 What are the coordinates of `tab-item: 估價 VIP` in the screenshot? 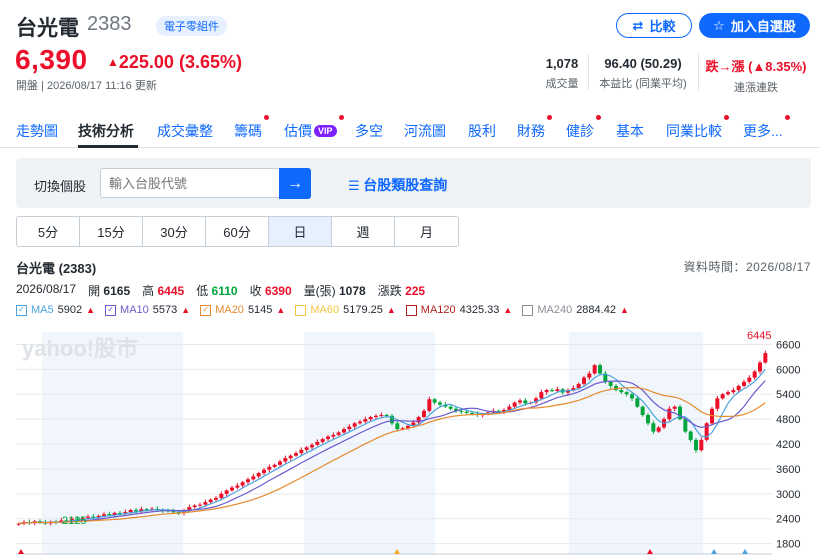 It's located at (314, 128).